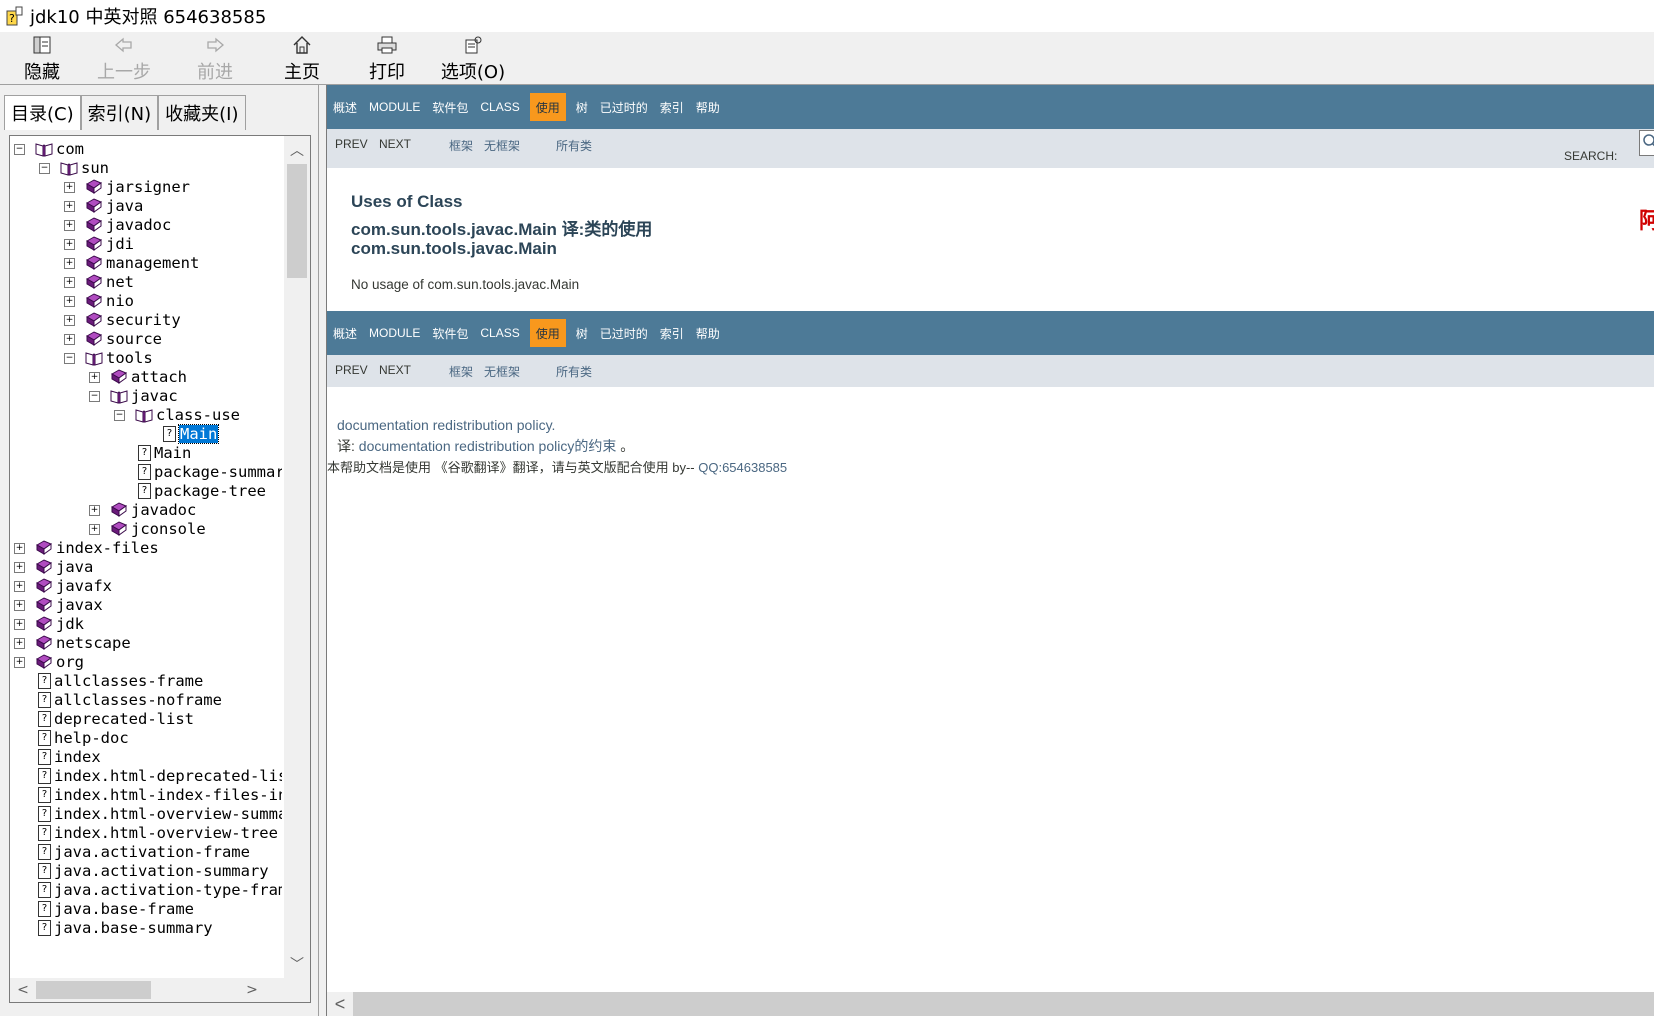 This screenshot has width=1654, height=1016. Describe the element at coordinates (461, 145) in the screenshot. I see `frames-link: 框架` at that location.